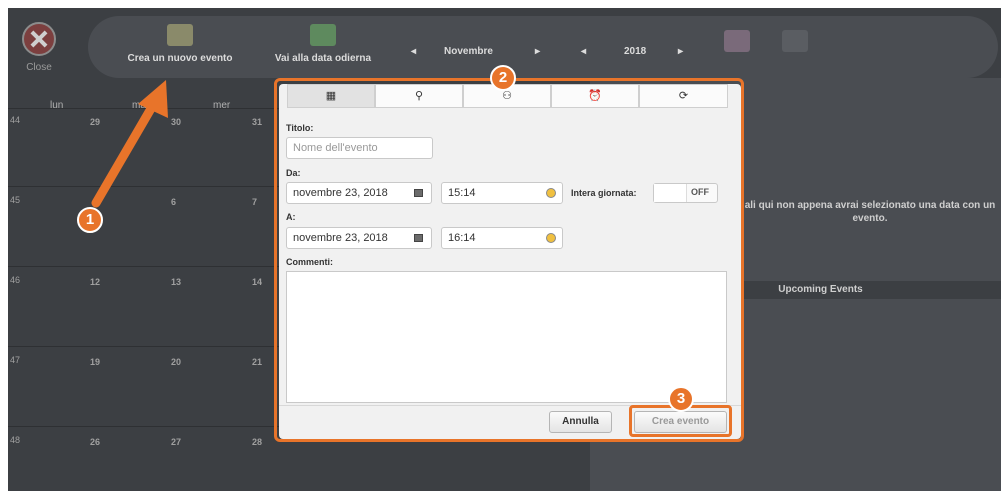 The height and width of the screenshot is (491, 1001). I want to click on repeat-icon: ⟳, so click(683, 96).